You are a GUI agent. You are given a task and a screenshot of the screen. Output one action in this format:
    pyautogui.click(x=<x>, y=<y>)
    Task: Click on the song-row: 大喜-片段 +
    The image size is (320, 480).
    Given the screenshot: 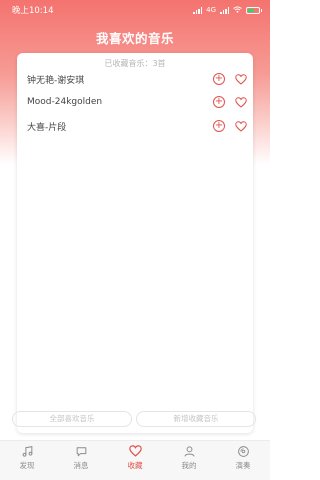 What is the action you would take?
    pyautogui.click(x=137, y=126)
    